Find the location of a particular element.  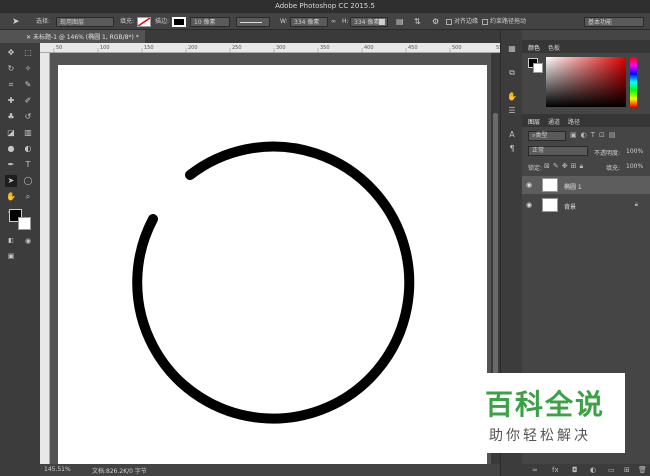

ruler-ticks-top: 50100150200250300350400450500550 is located at coordinates (279, 49).